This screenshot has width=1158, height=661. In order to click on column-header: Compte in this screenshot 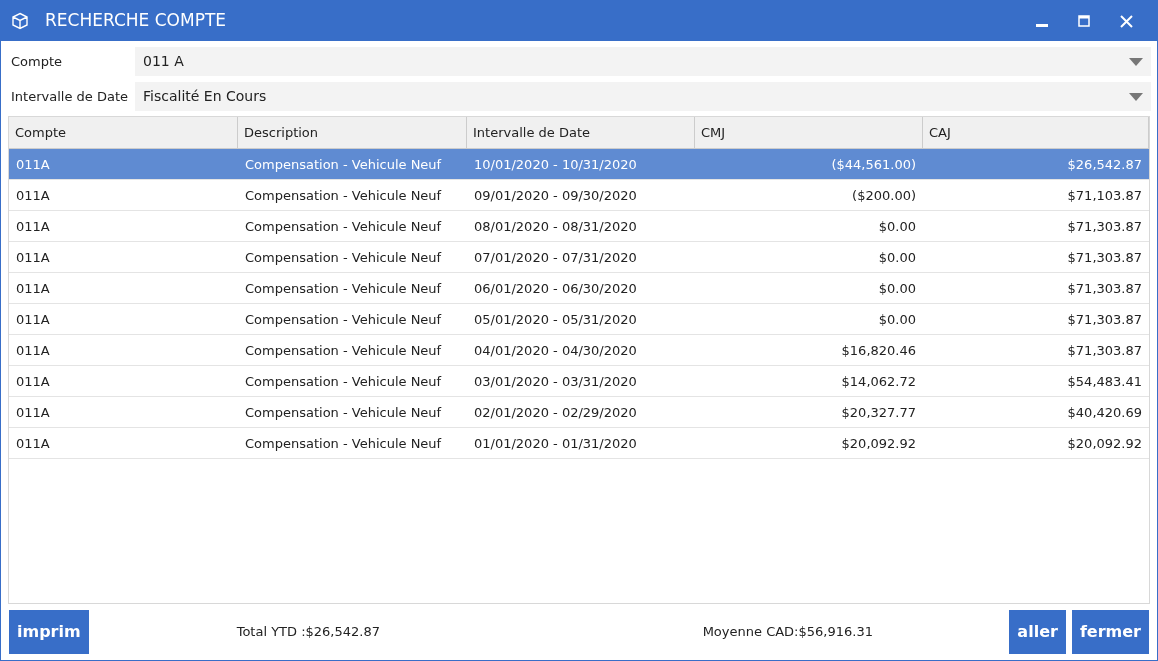, I will do `click(123, 133)`.